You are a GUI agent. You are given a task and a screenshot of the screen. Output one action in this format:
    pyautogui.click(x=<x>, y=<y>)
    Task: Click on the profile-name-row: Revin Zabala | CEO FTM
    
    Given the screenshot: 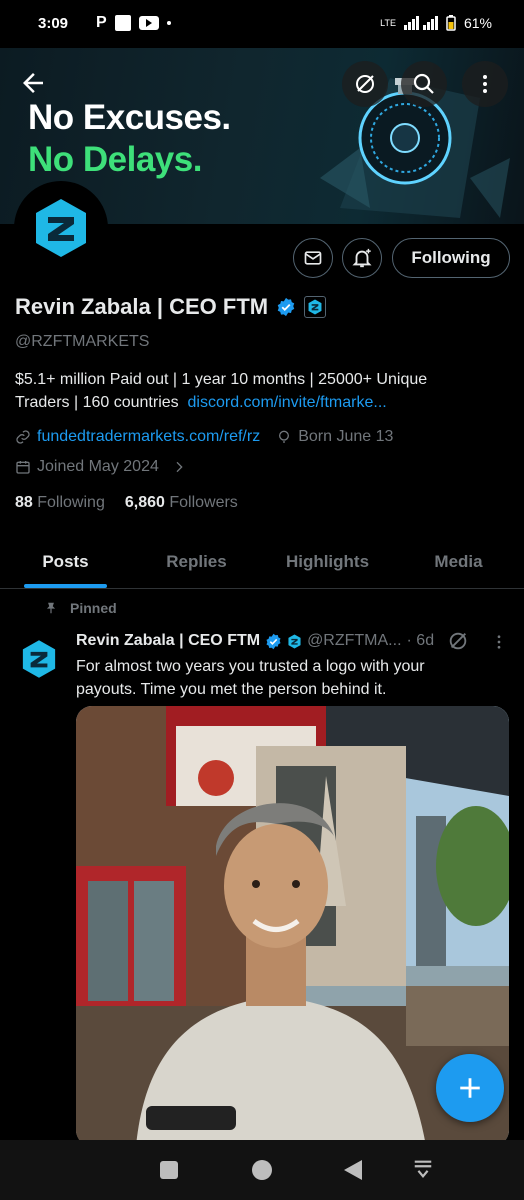 What is the action you would take?
    pyautogui.click(x=171, y=307)
    